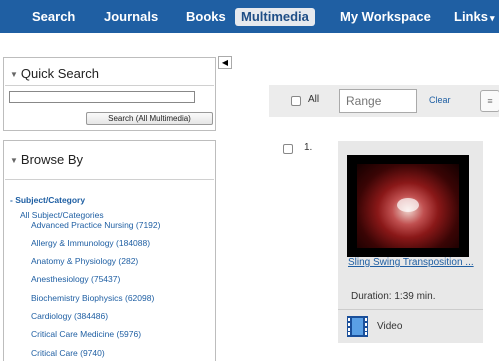 This screenshot has width=499, height=361. Describe the element at coordinates (92, 298) in the screenshot. I see `category-link: Biochemistry Biophysics (62098)` at that location.